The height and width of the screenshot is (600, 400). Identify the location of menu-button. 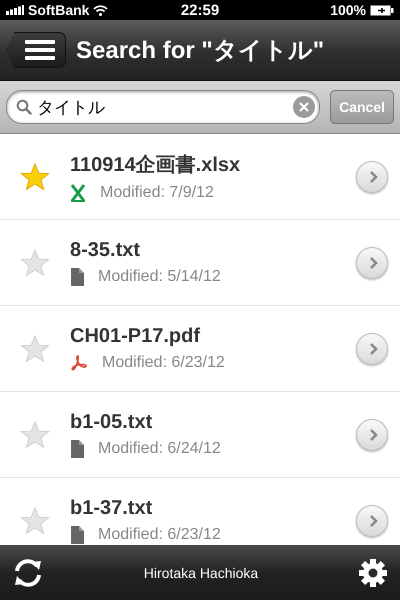
(36, 50).